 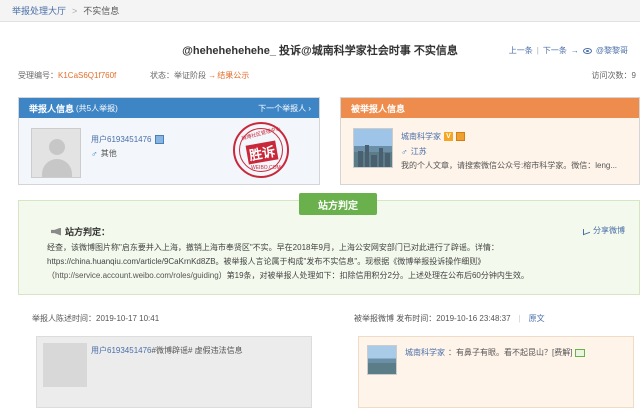 I want to click on complaint-body: 用户6193451476#微博辟谣# 虚假违法信息, so click(x=174, y=372).